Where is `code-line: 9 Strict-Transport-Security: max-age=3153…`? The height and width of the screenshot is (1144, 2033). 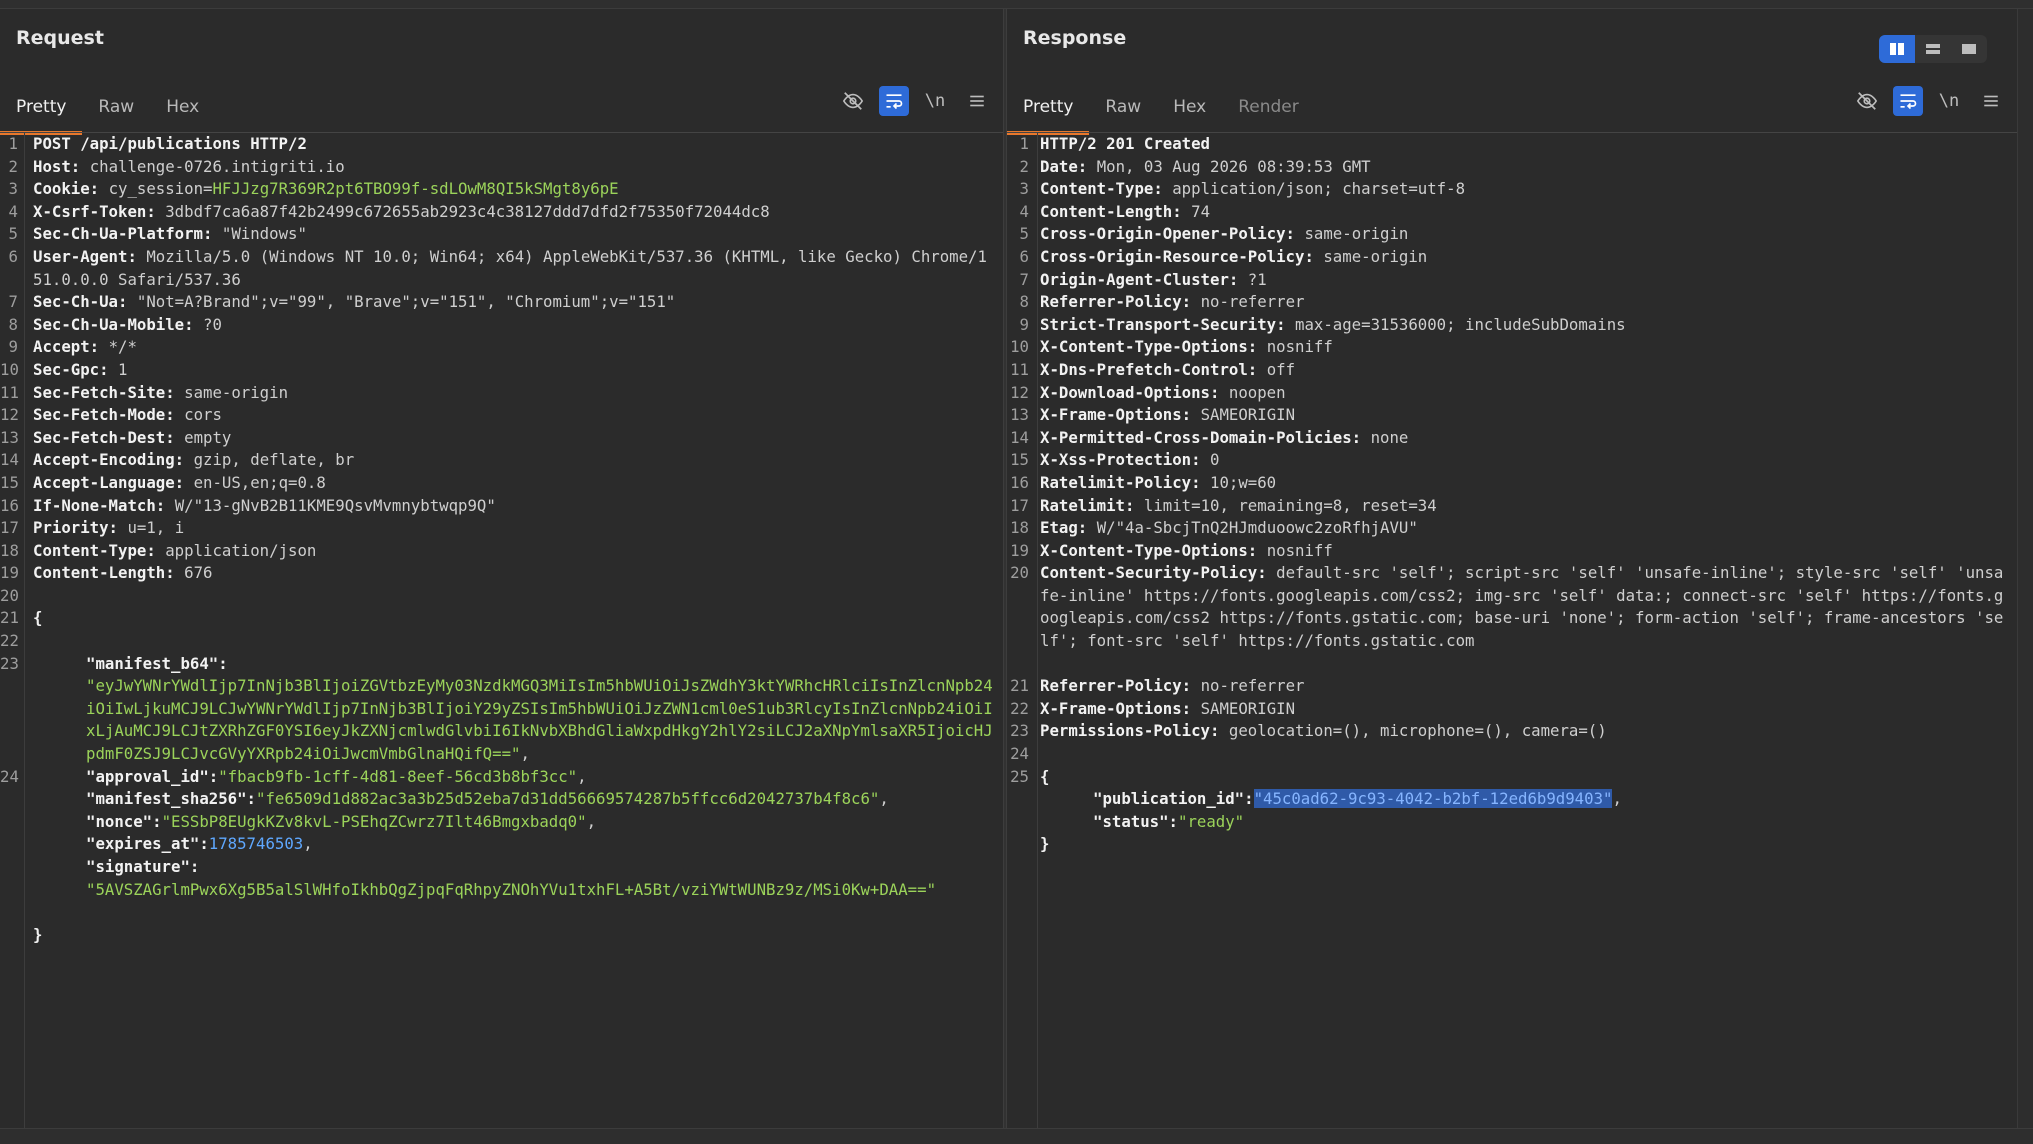 code-line: 9 Strict-Transport-Security: max-age=3153… is located at coordinates (1322, 324).